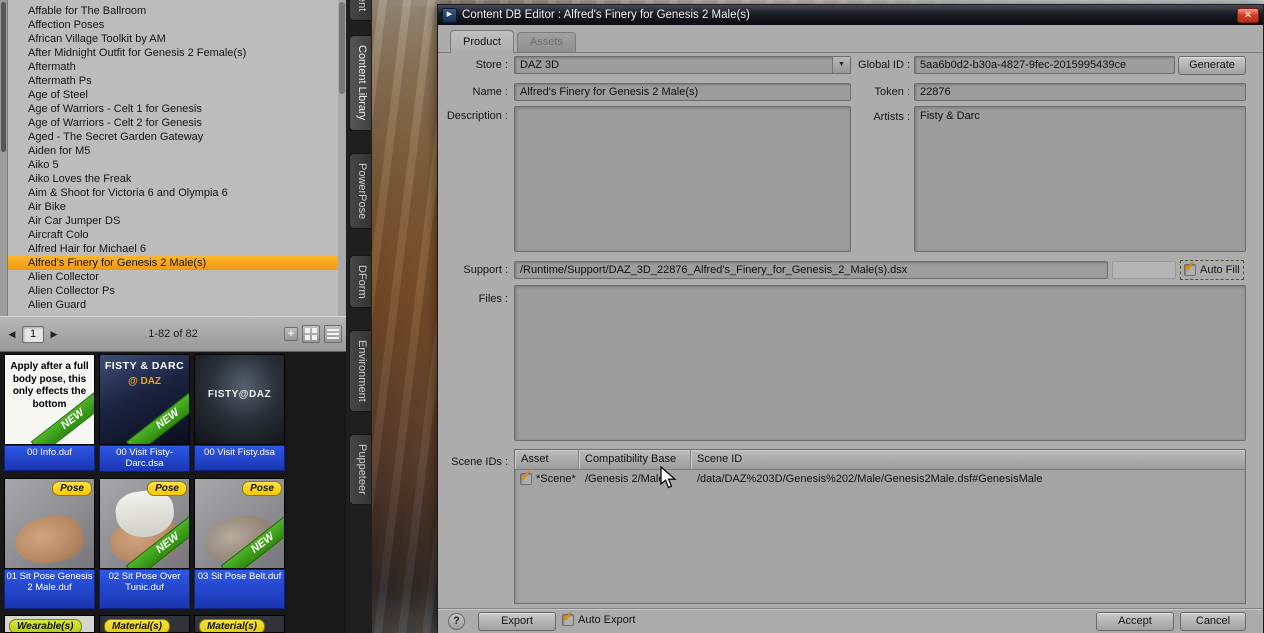  What do you see at coordinates (850, 620) in the screenshot?
I see `dialog-footer: ? Export ✔ Auto Export Accept Cancel` at bounding box center [850, 620].